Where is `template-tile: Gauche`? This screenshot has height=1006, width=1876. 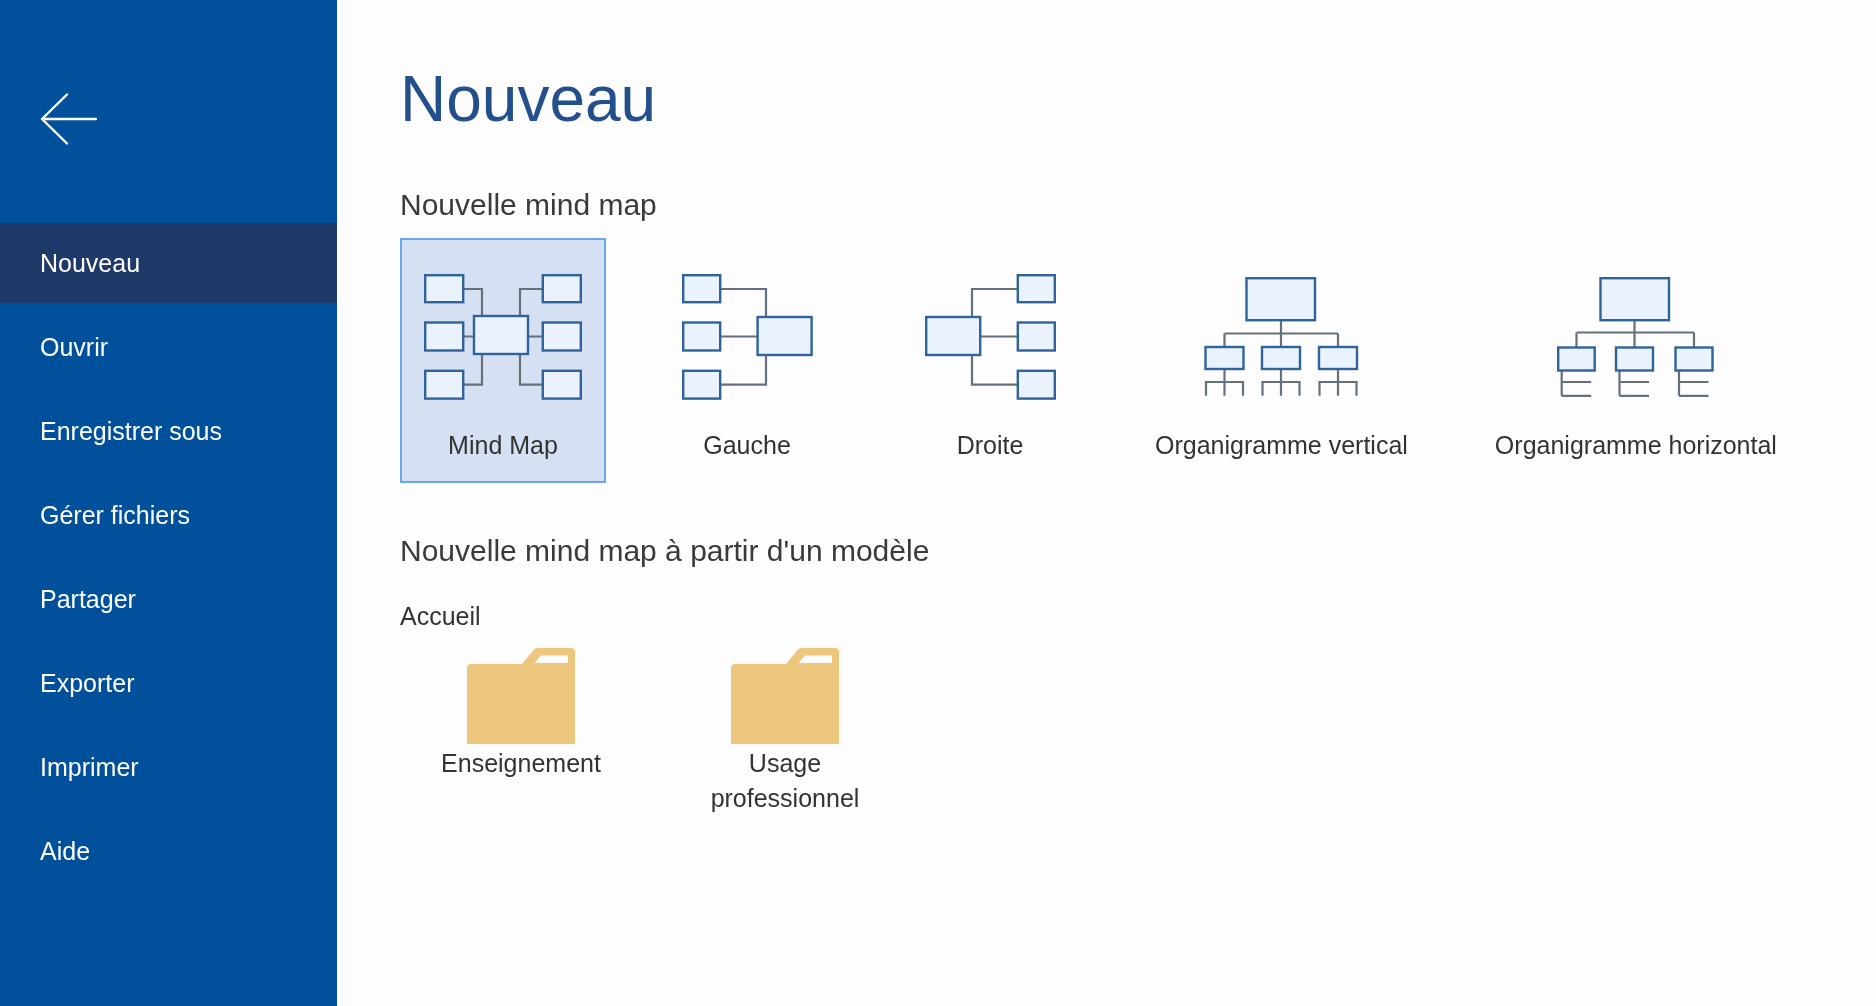
template-tile: Gauche is located at coordinates (747, 360).